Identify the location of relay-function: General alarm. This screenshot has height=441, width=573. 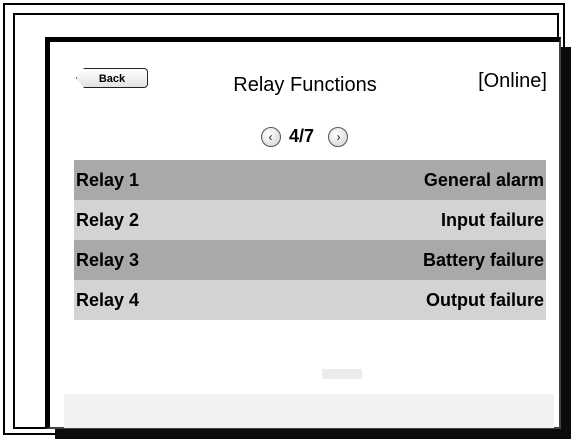
(483, 179).